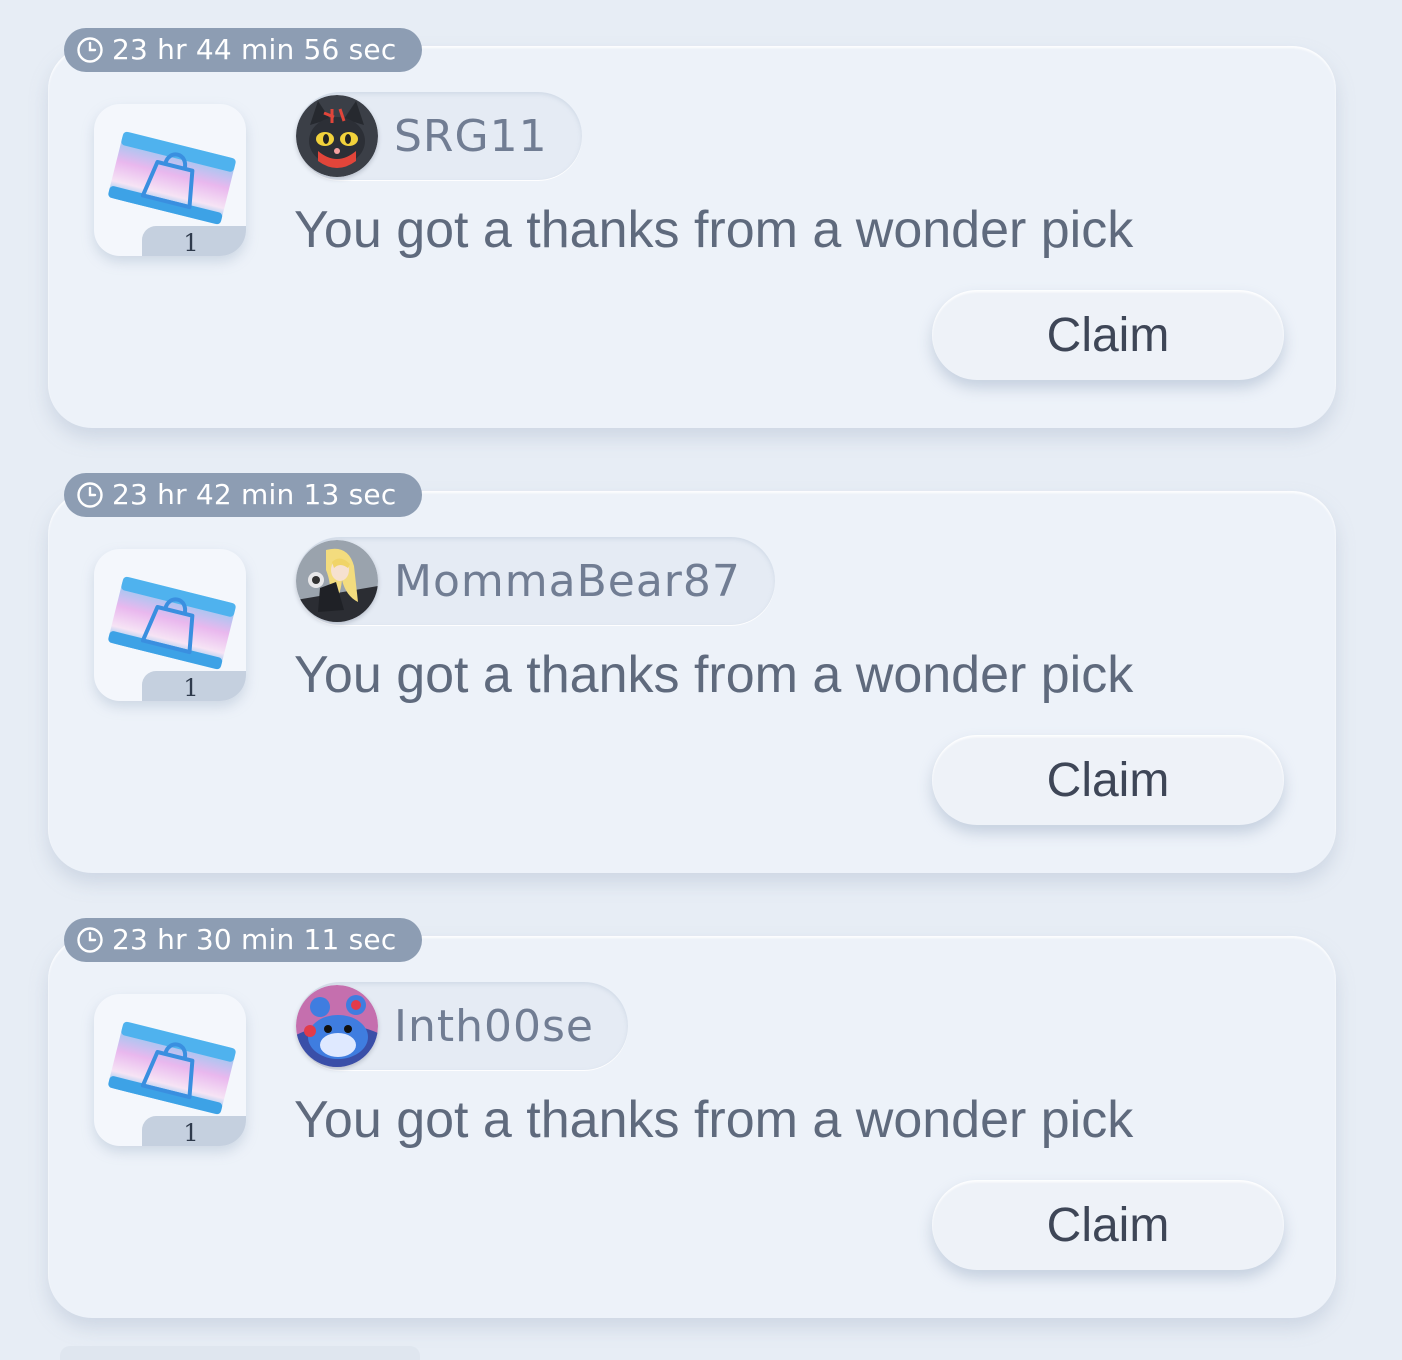  What do you see at coordinates (471, 136) in the screenshot?
I see `username: SRG11` at bounding box center [471, 136].